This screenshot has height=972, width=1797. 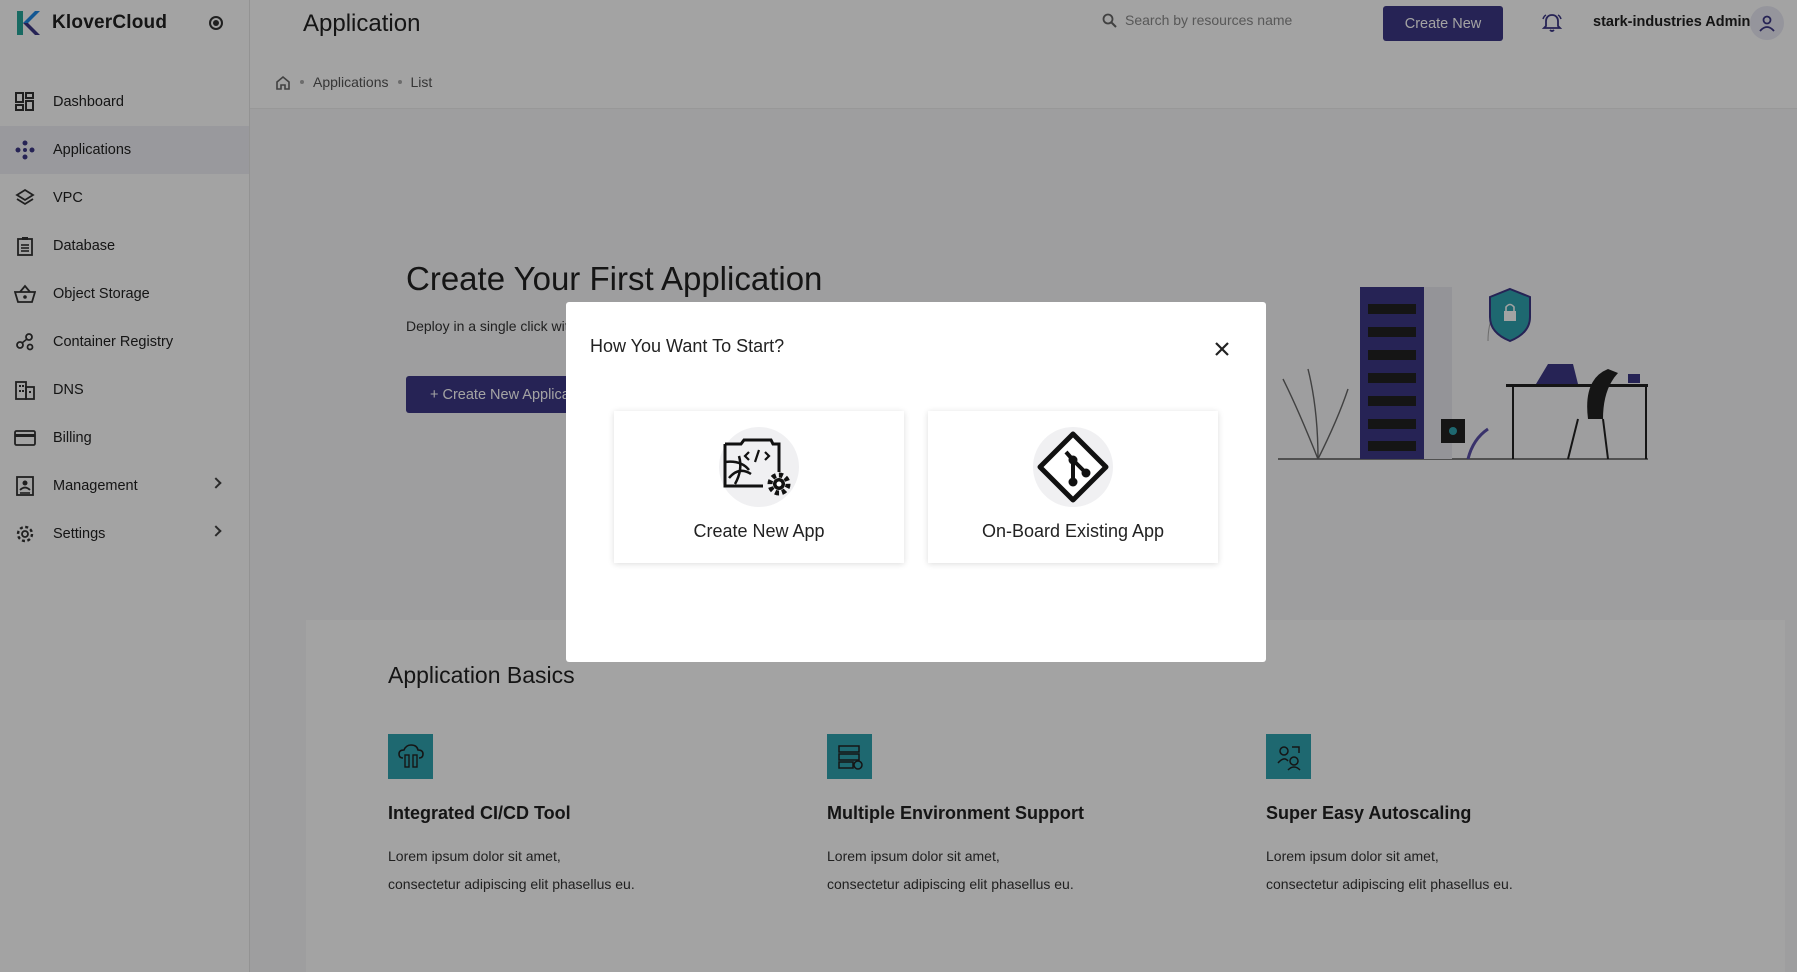 What do you see at coordinates (1073, 531) in the screenshot?
I see `option-label: On-Board Existing App` at bounding box center [1073, 531].